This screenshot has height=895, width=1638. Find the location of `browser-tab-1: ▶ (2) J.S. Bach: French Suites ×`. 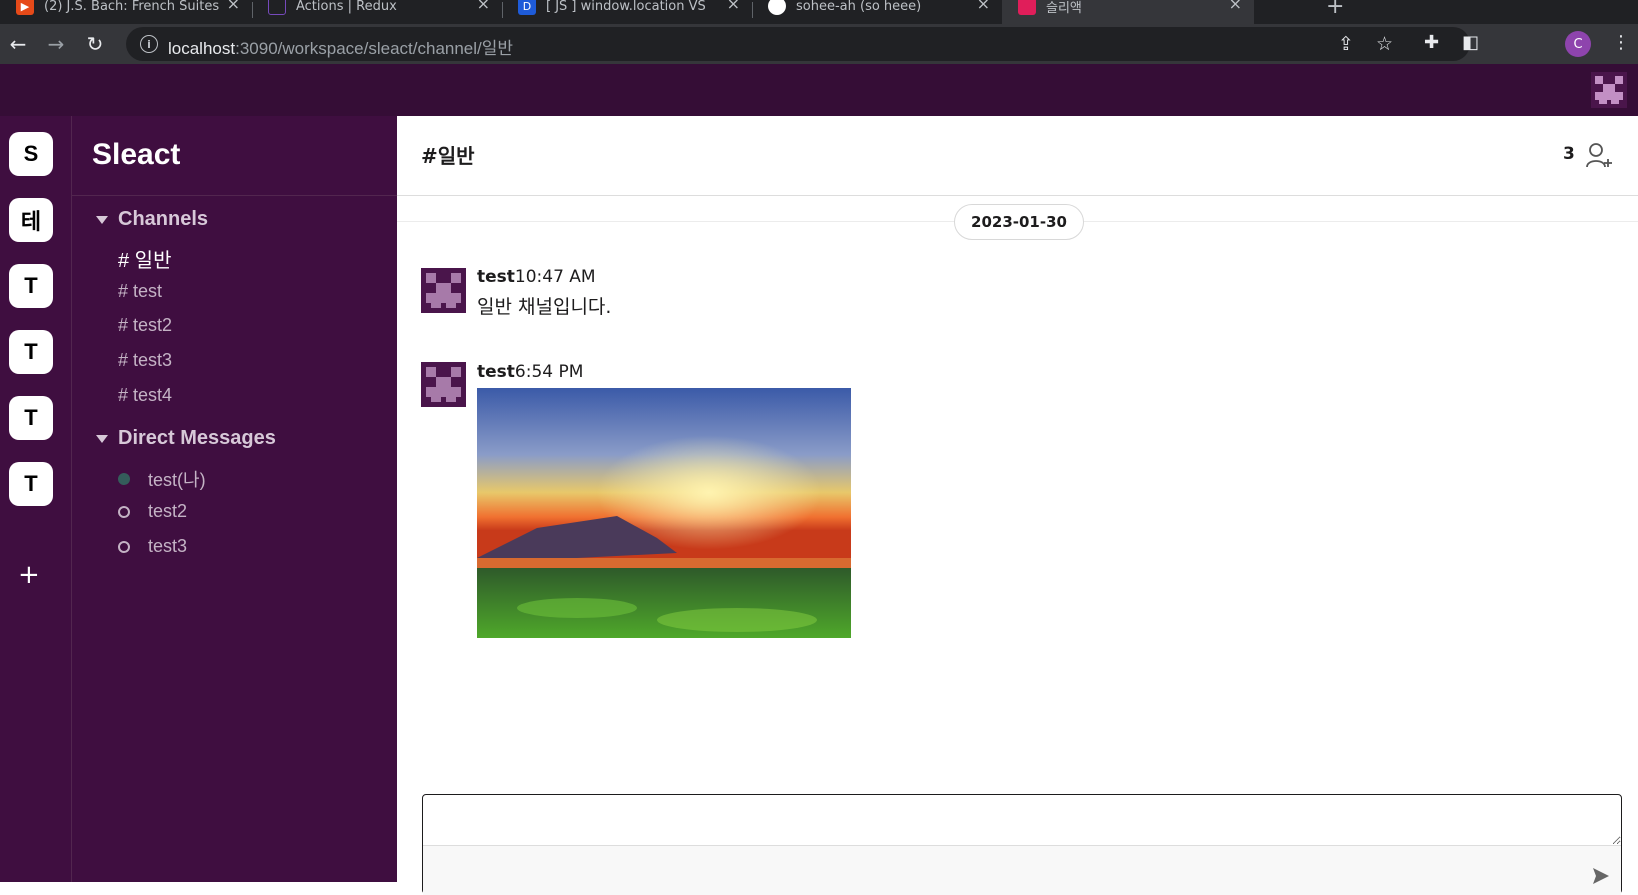

browser-tab-1: ▶ (2) J.S. Bach: French Suites × is located at coordinates (126, 12).